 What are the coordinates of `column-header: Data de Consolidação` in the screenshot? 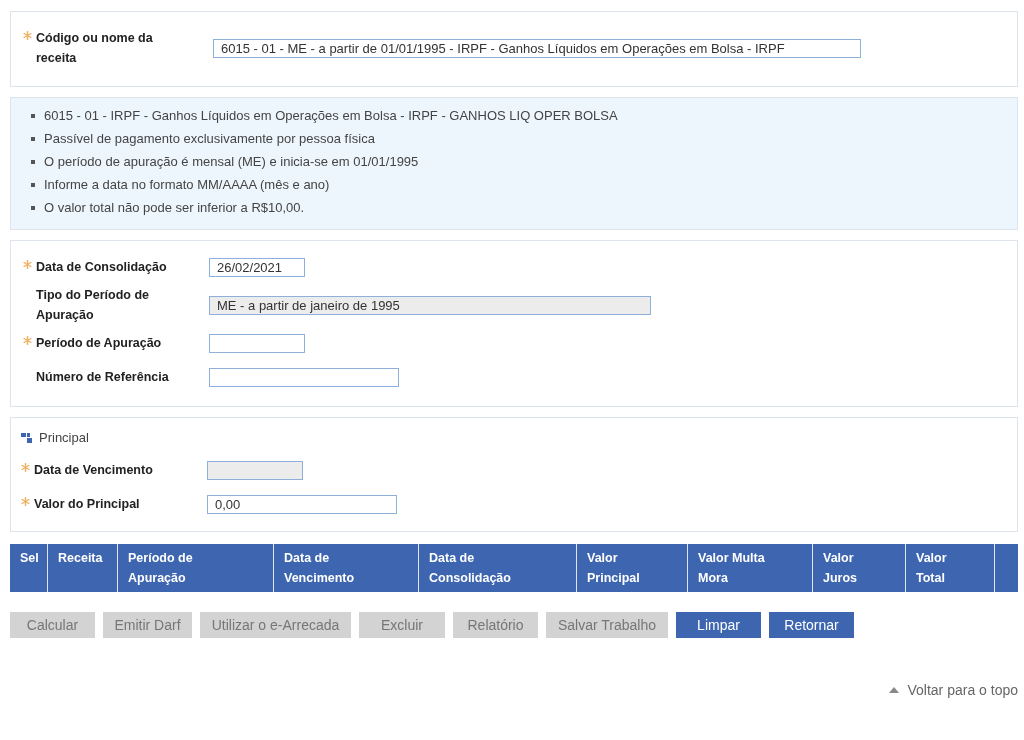 It's located at (498, 568).